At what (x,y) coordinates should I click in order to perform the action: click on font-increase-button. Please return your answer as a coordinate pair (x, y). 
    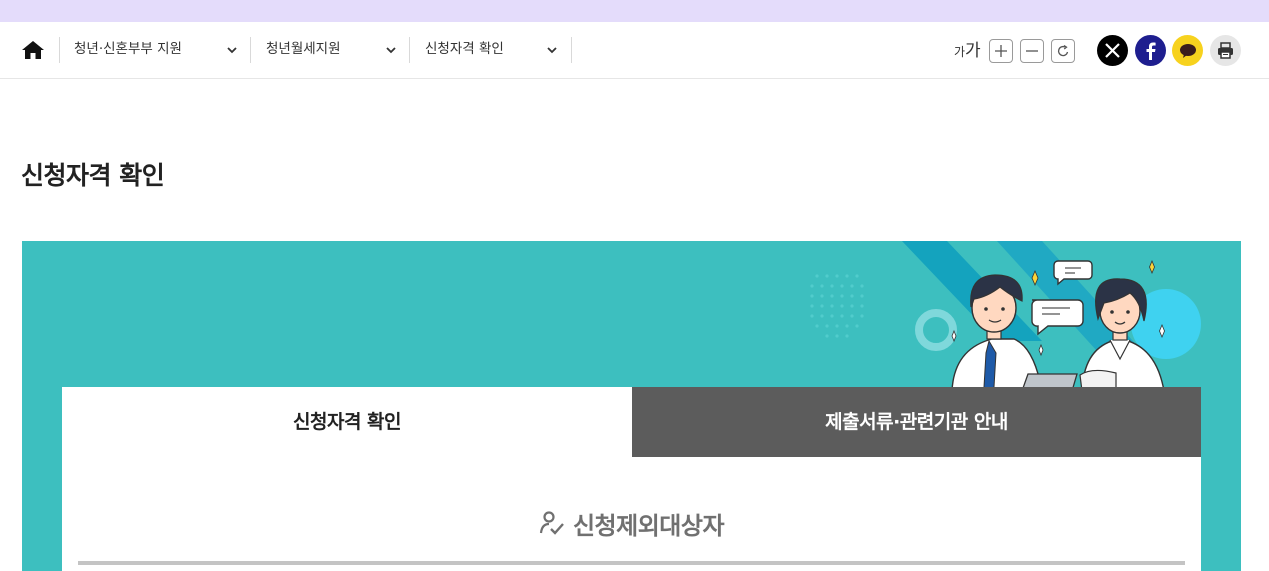
    Looking at the image, I should click on (1000, 51).